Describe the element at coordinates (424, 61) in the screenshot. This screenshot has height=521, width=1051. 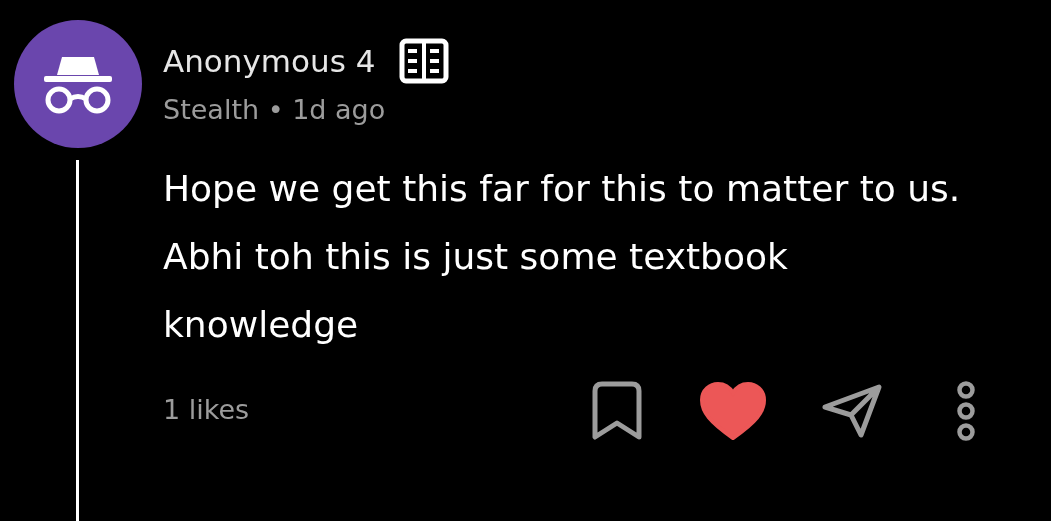
I see `building-icon` at that location.